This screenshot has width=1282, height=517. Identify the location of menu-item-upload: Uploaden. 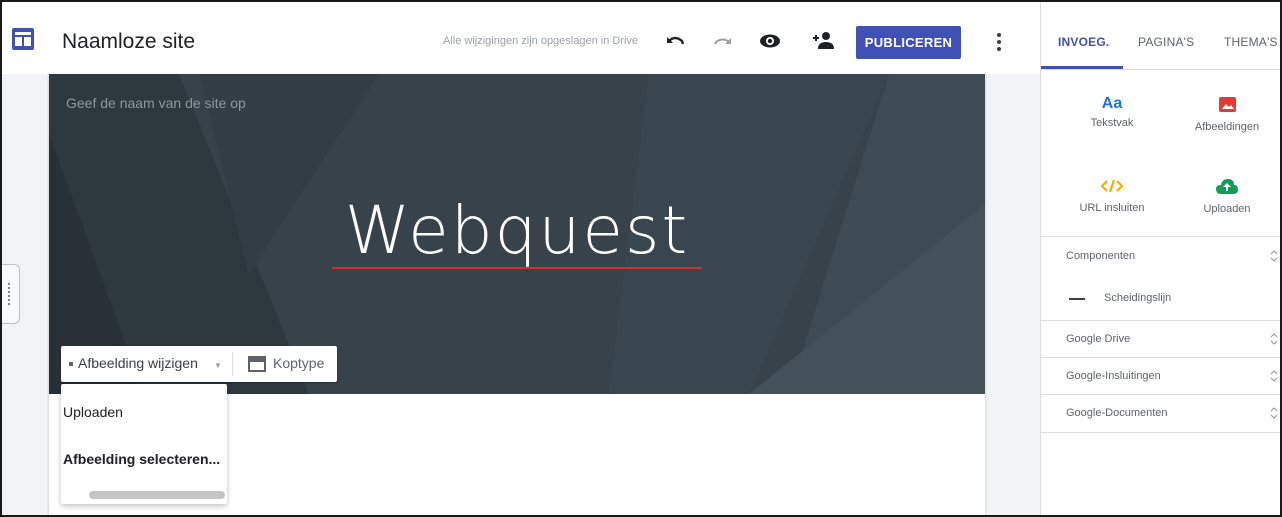
(93, 412).